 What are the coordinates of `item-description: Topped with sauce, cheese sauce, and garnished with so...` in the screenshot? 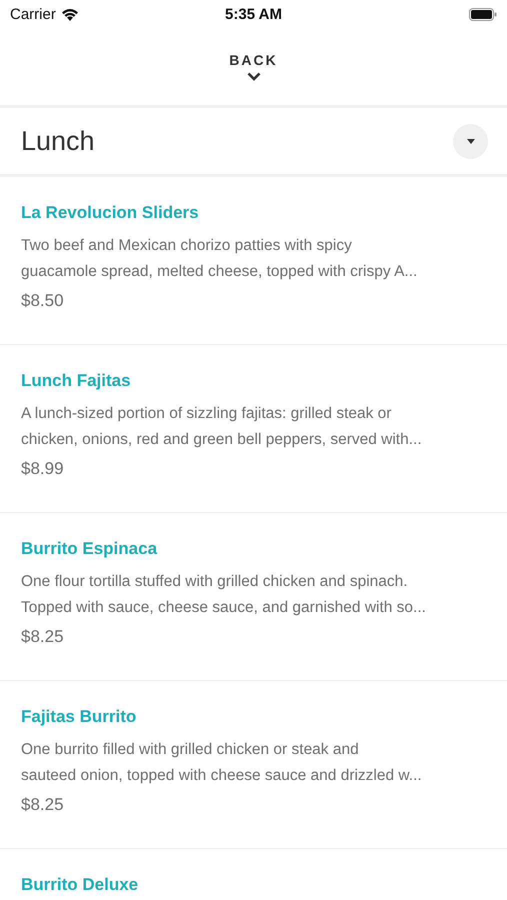 It's located at (223, 608).